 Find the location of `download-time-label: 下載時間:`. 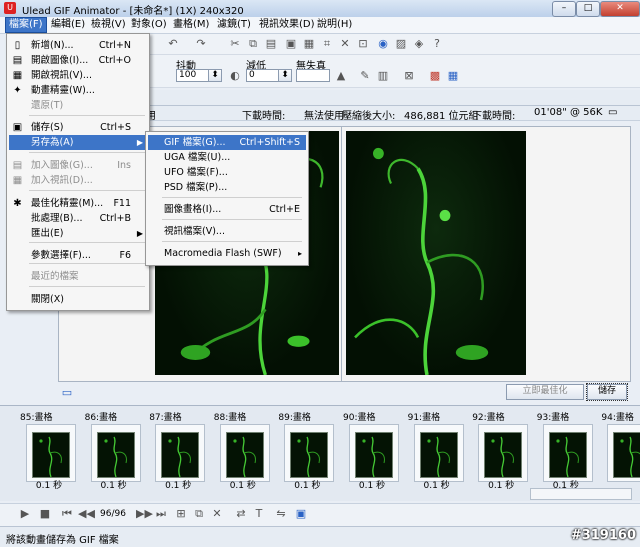

download-time-label: 下載時間: is located at coordinates (264, 116).